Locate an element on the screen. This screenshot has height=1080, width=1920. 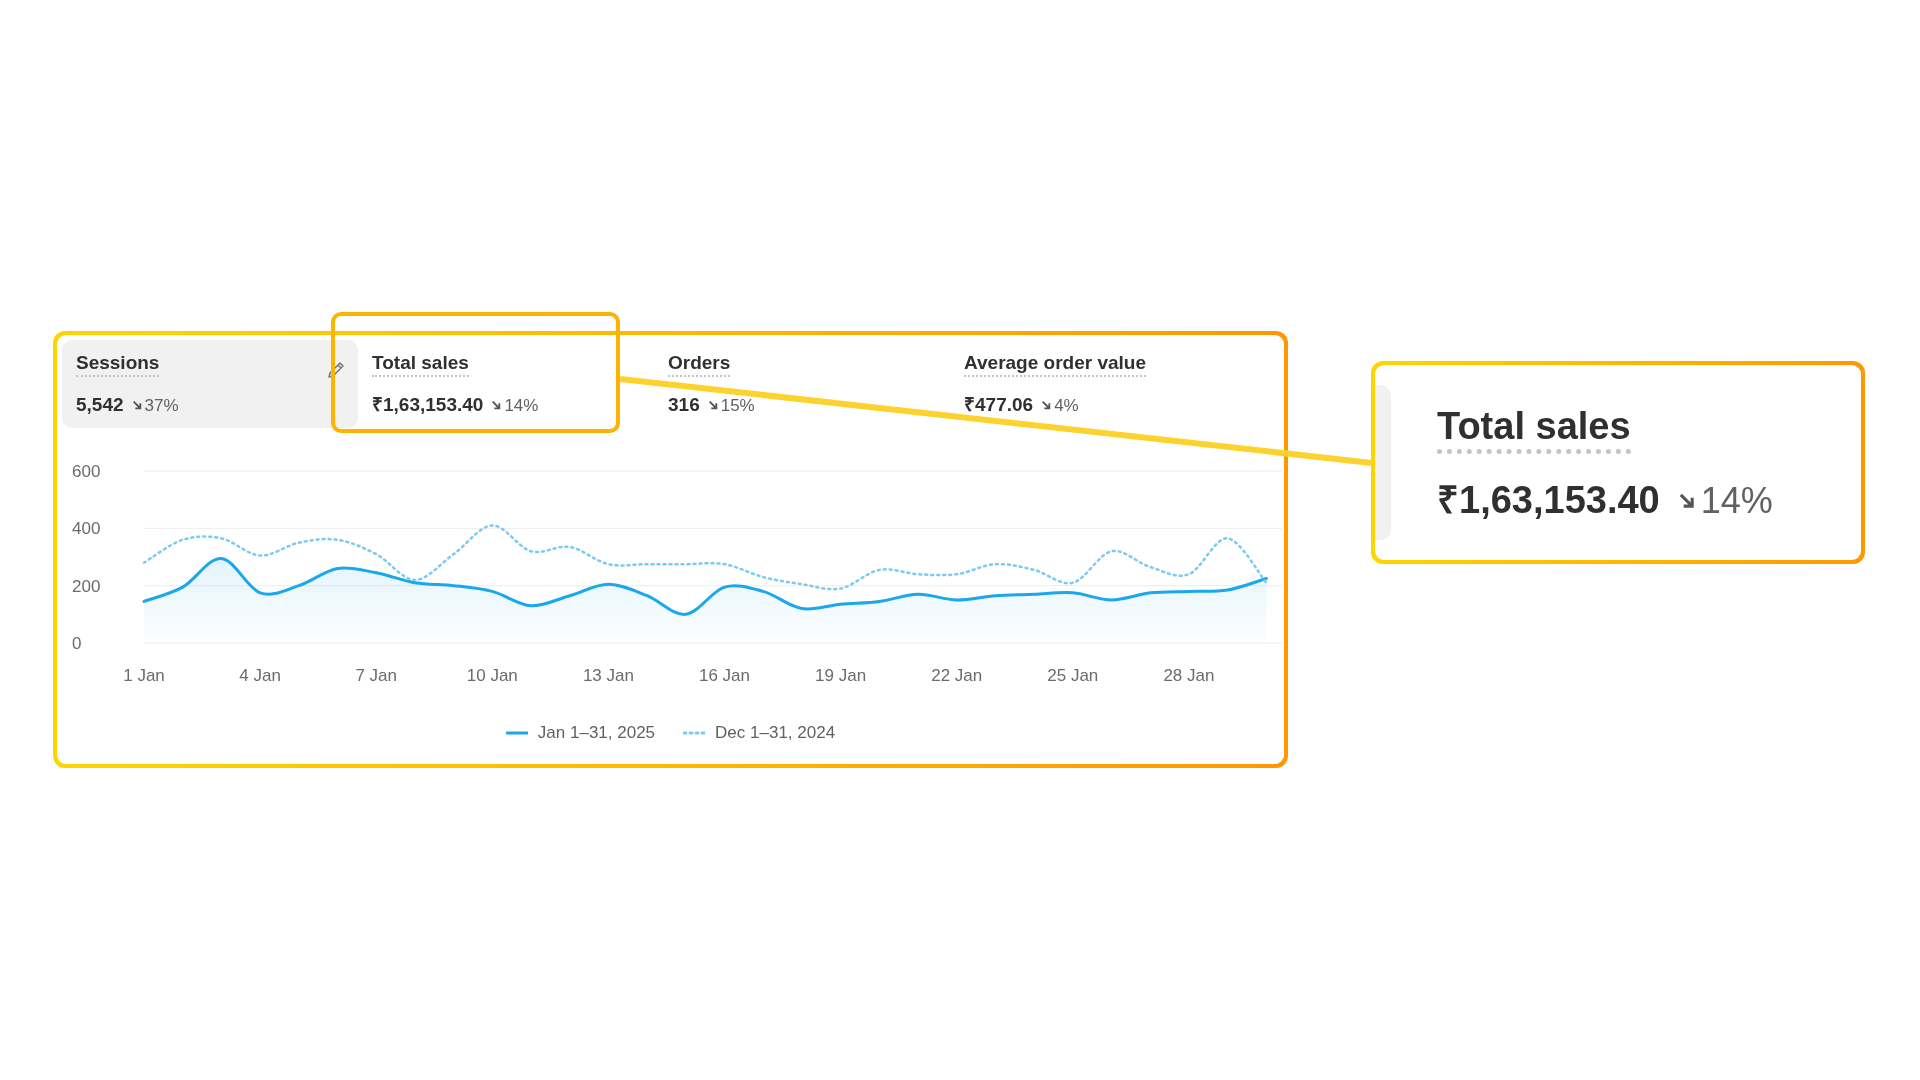
y-axis-label: 400 is located at coordinates (86, 529).